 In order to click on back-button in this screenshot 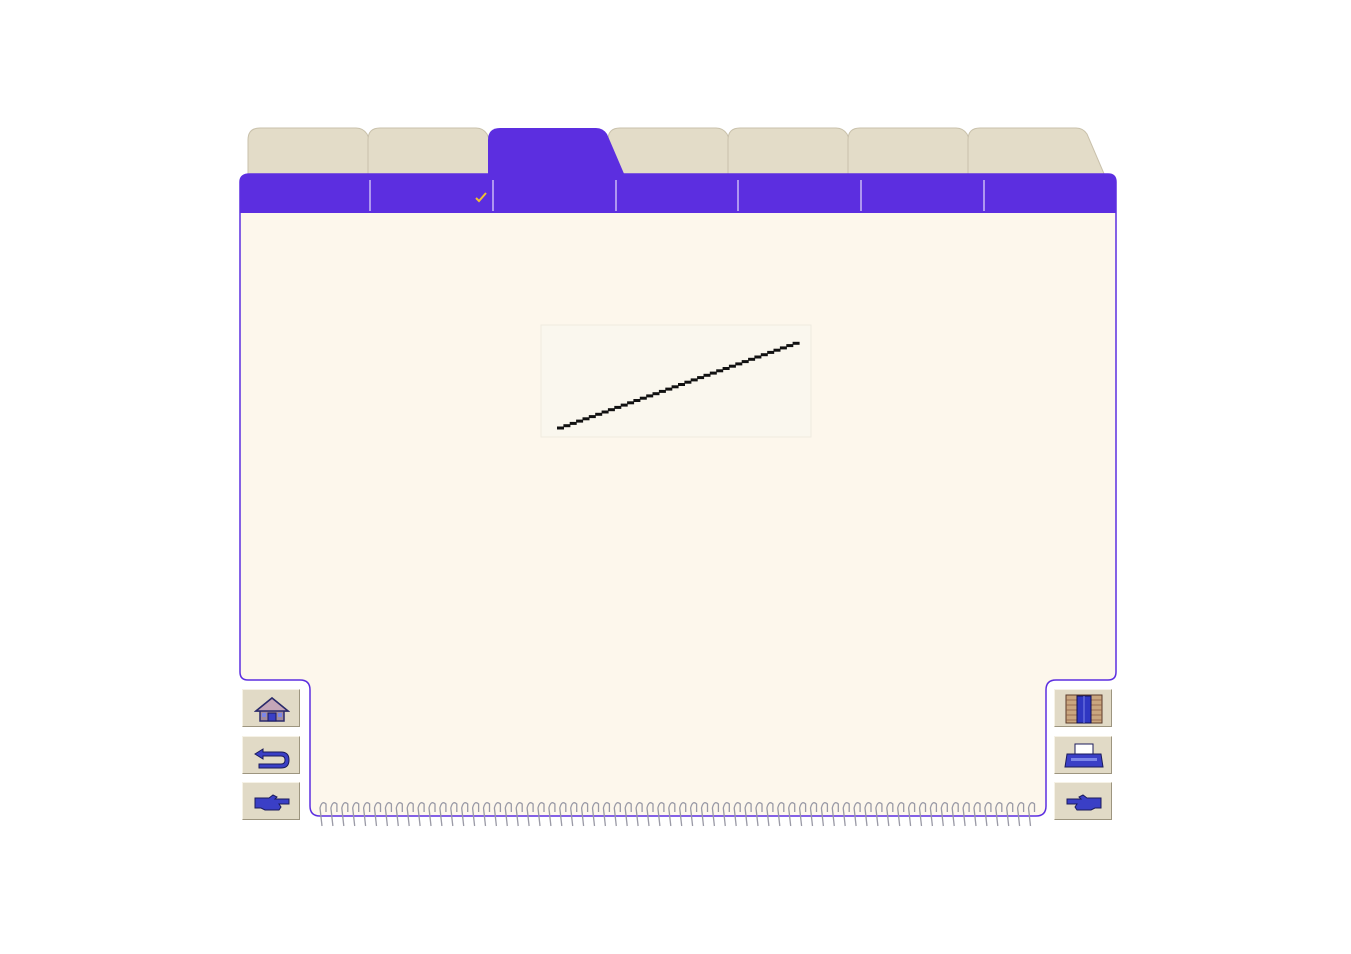, I will do `click(271, 755)`.